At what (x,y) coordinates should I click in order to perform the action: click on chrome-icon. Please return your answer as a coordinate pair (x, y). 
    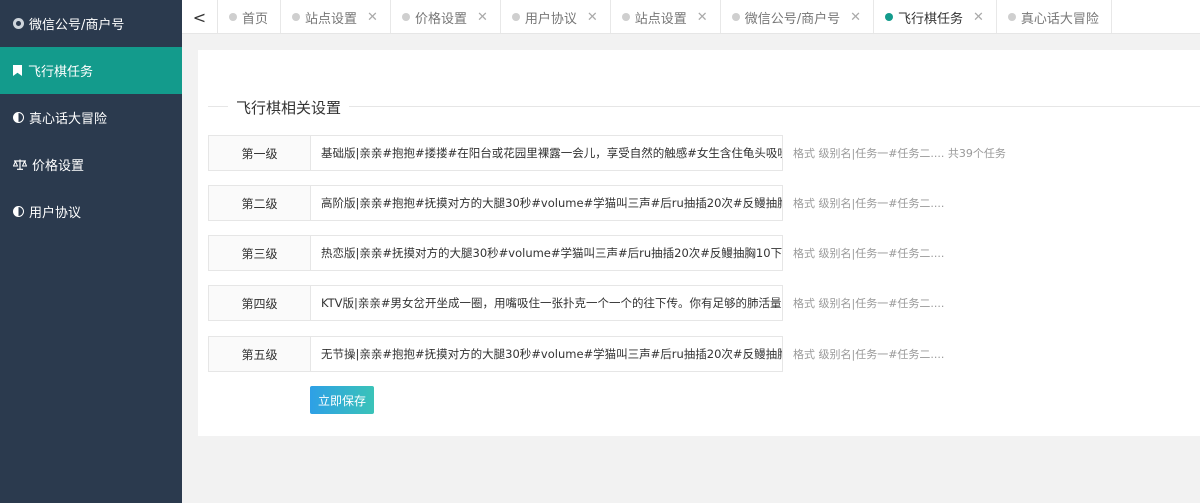
    Looking at the image, I should click on (18, 23).